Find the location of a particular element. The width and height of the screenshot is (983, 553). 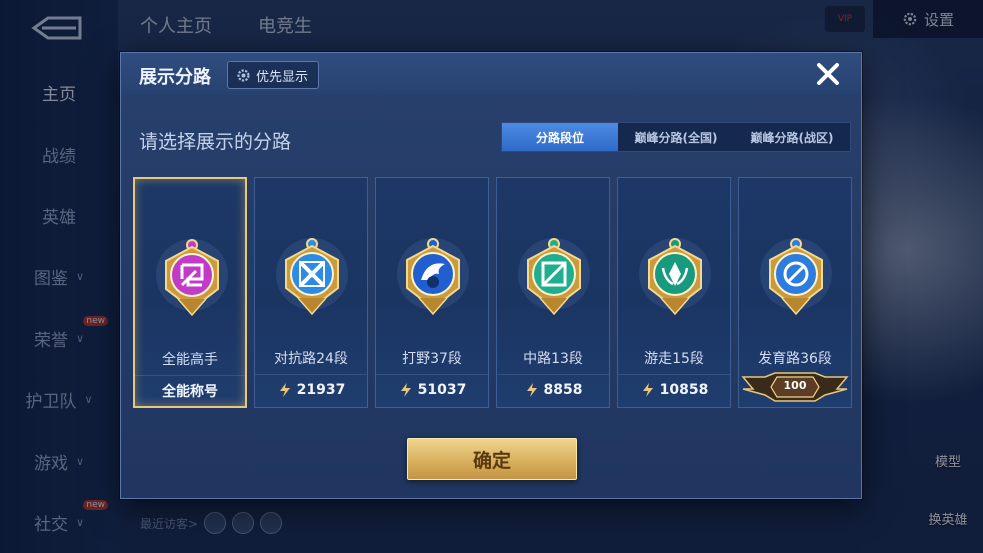

farm-lane-emblem-icon is located at coordinates (796, 279).